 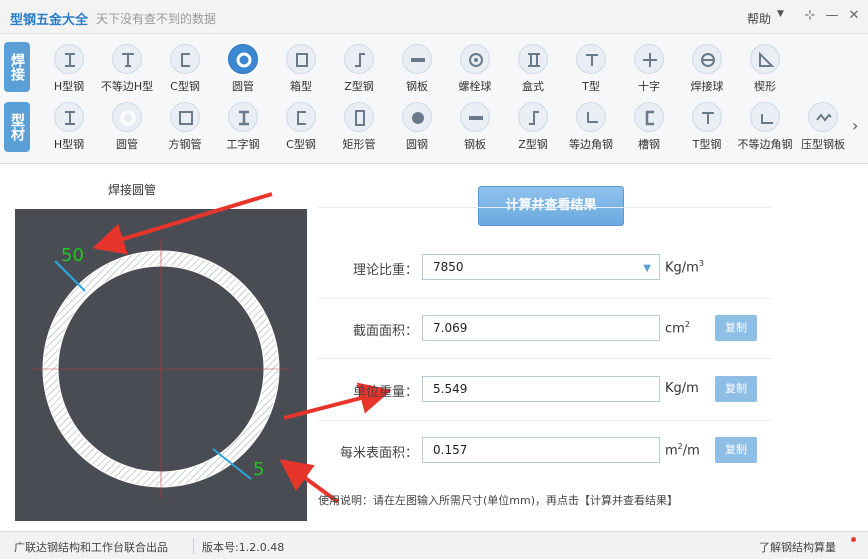 What do you see at coordinates (684, 267) in the screenshot?
I see `density-unit: Kg/m3` at bounding box center [684, 267].